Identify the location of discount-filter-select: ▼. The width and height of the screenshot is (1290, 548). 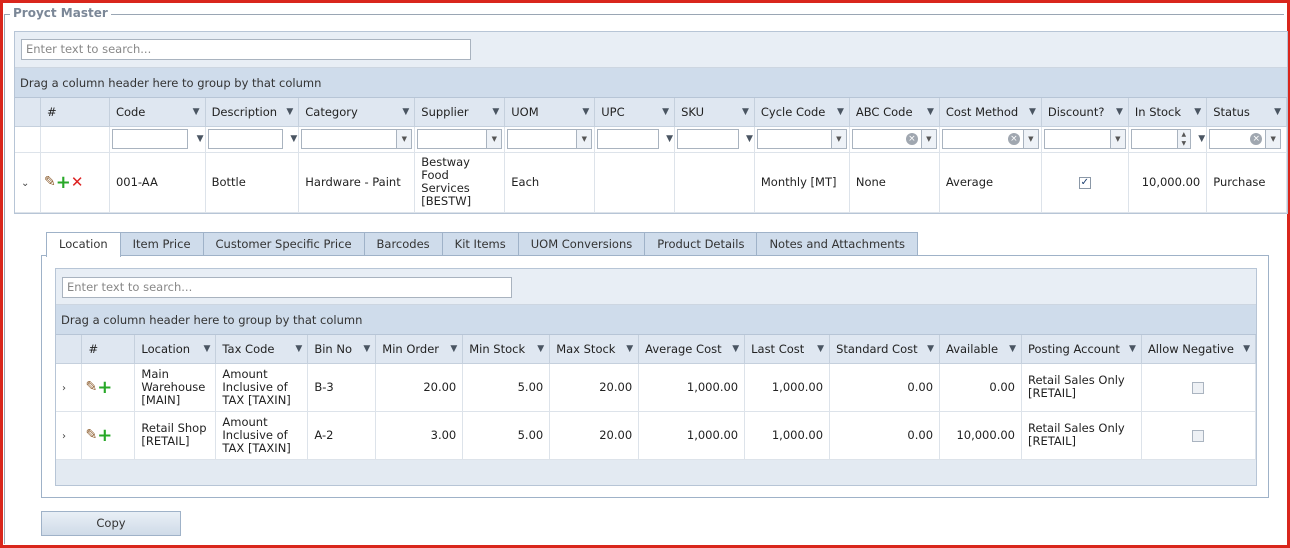
(1084, 139).